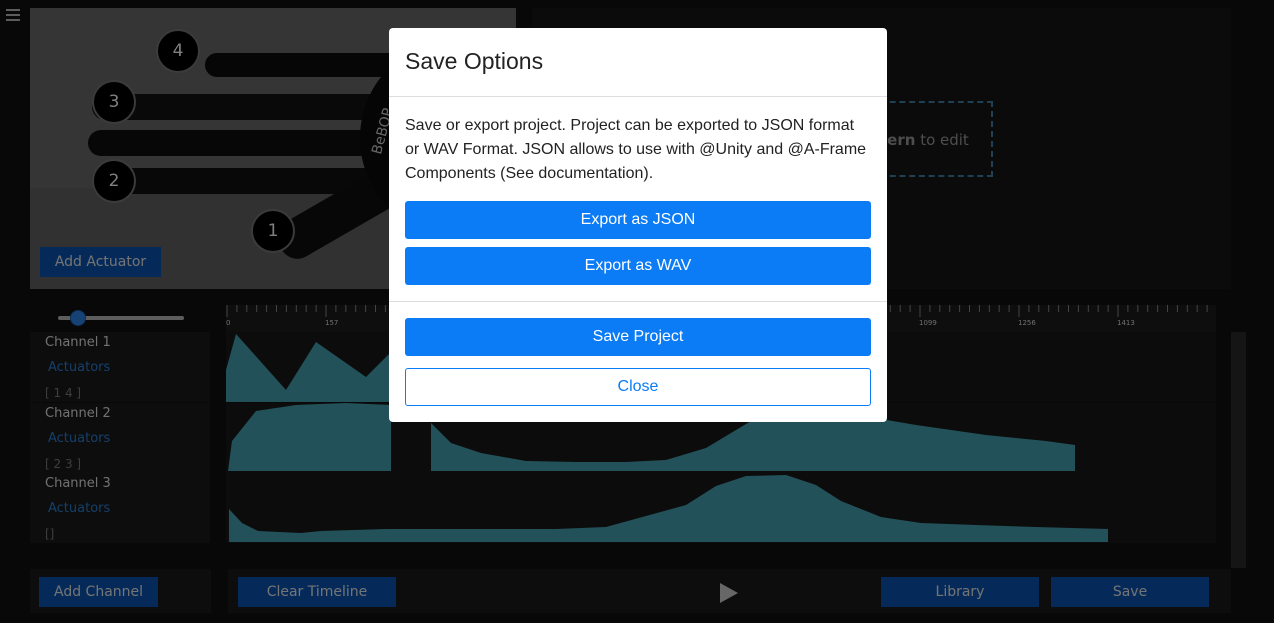 This screenshot has width=1274, height=623. Describe the element at coordinates (638, 387) in the screenshot. I see `close-button: Close` at that location.